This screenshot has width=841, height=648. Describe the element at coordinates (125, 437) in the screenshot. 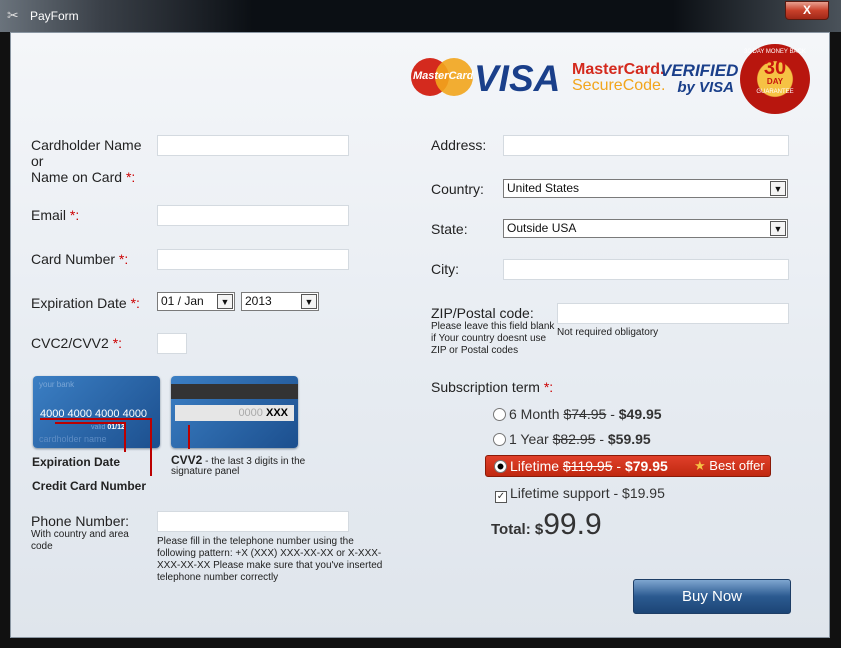

I see `expiration-arrow-icon` at that location.